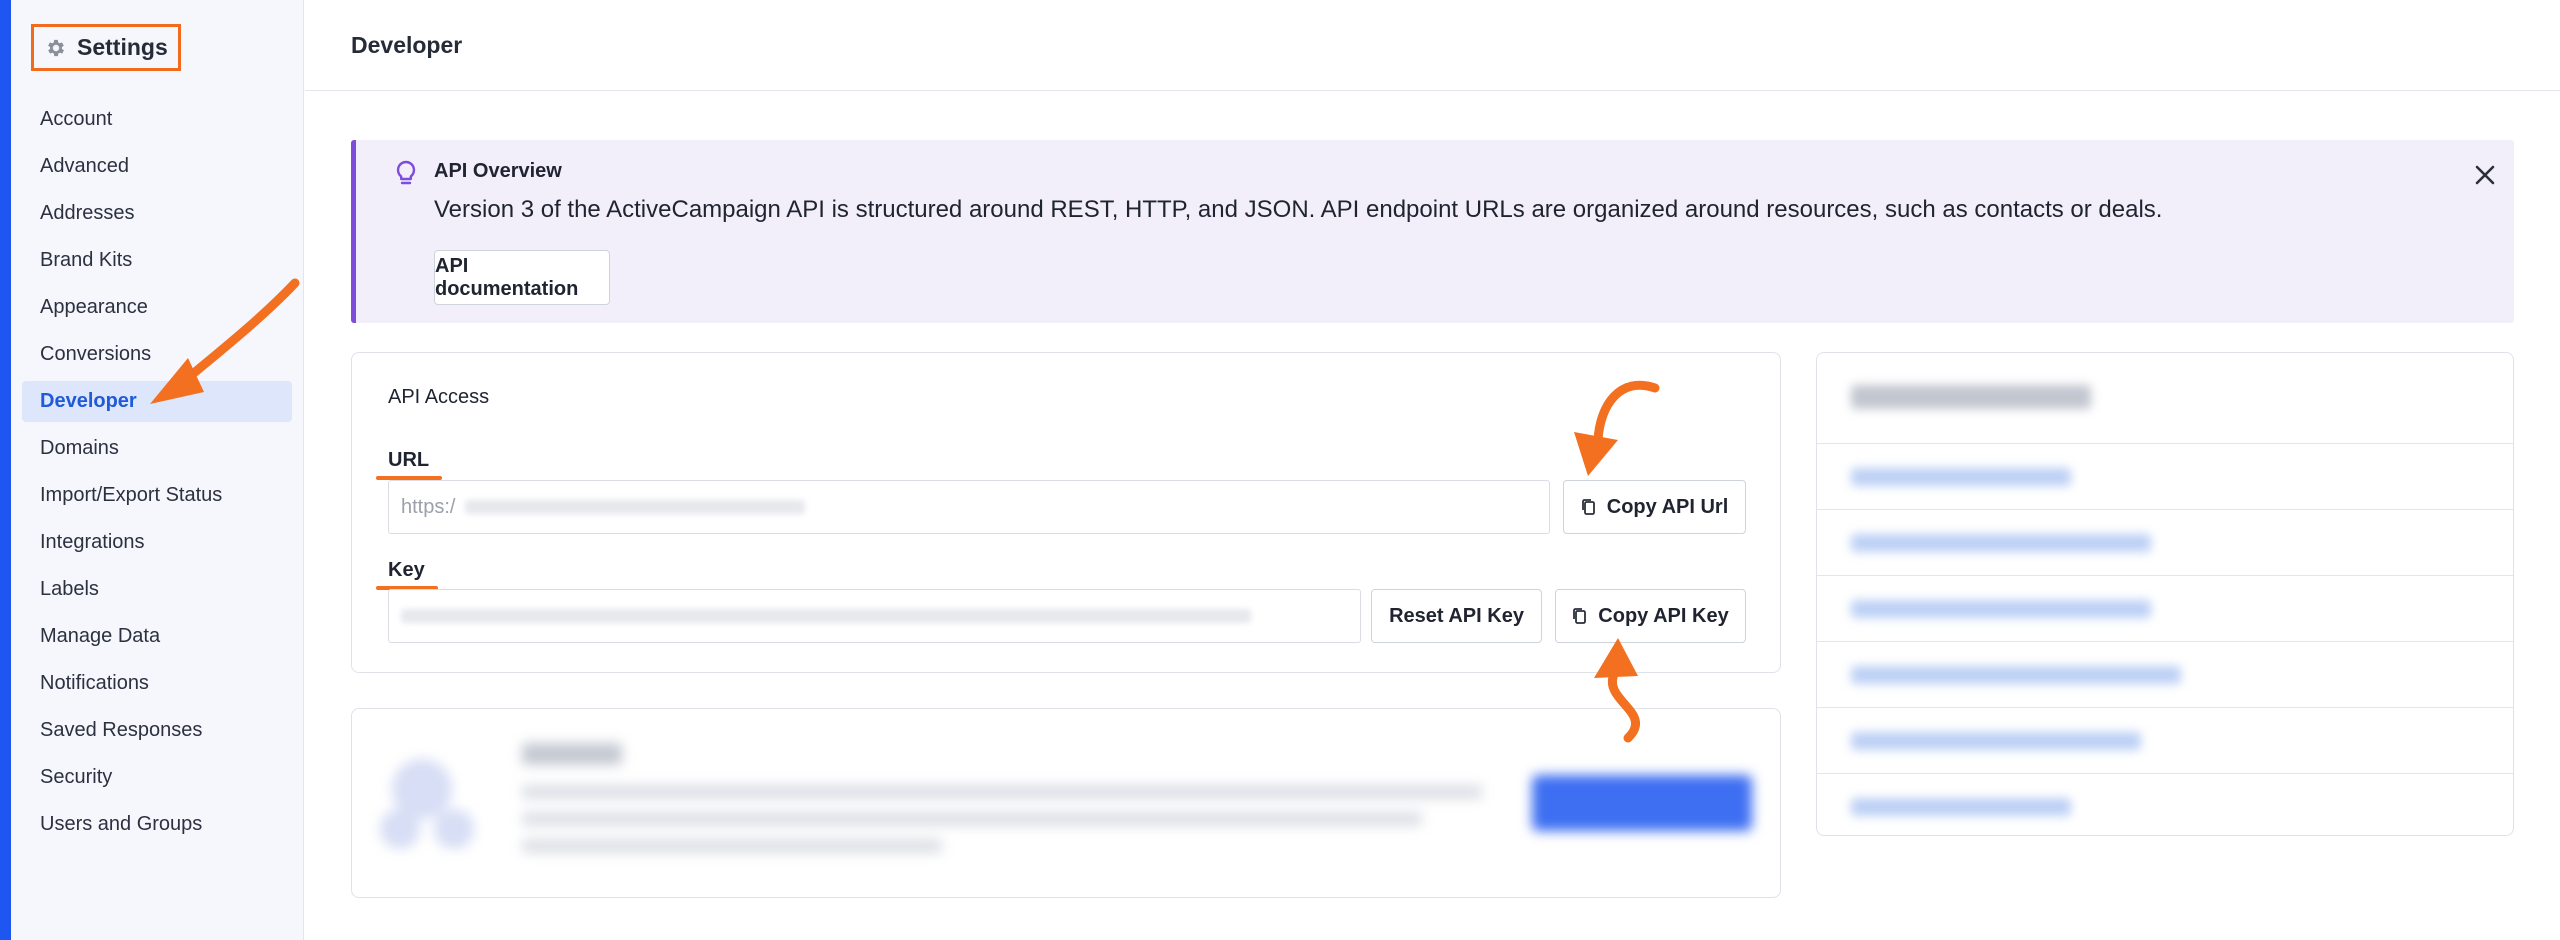 The image size is (2560, 940). I want to click on sidebar-item-conversions: Conversions, so click(157, 354).